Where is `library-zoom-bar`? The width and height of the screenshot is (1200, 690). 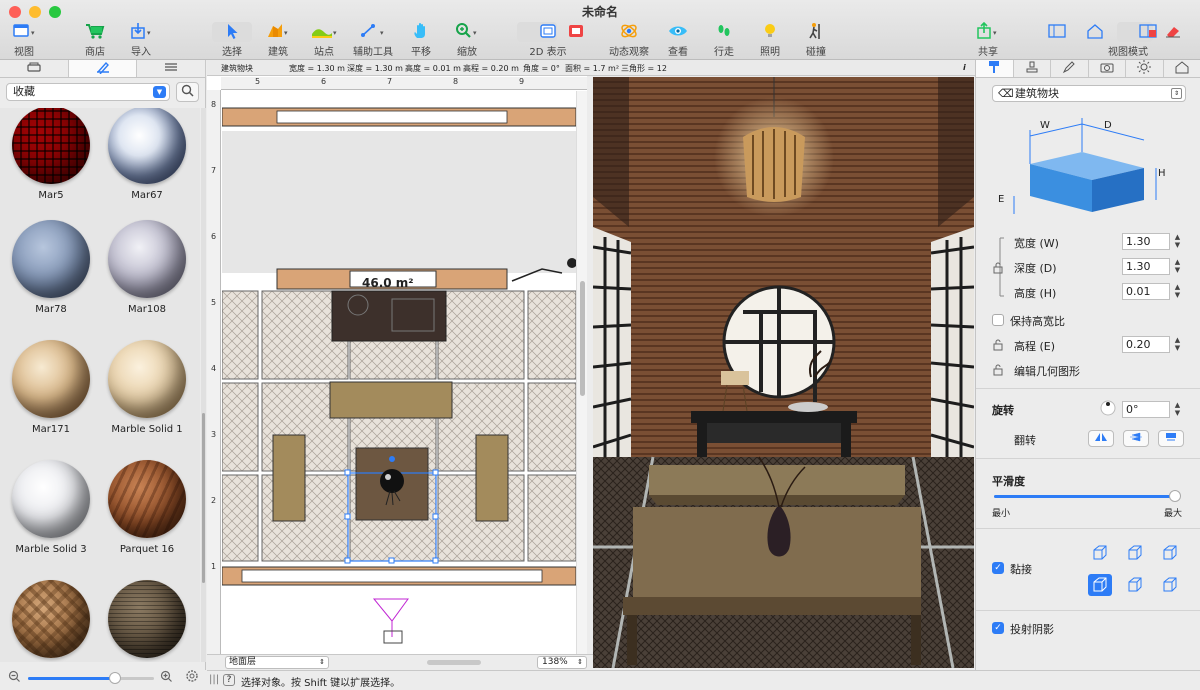 library-zoom-bar is located at coordinates (103, 678).